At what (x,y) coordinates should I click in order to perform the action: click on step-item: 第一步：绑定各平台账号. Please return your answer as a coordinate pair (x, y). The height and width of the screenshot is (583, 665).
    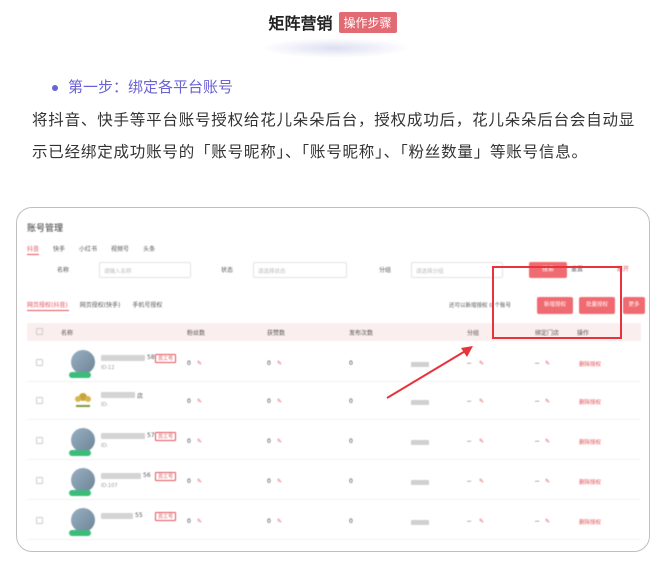
    Looking at the image, I should click on (142, 86).